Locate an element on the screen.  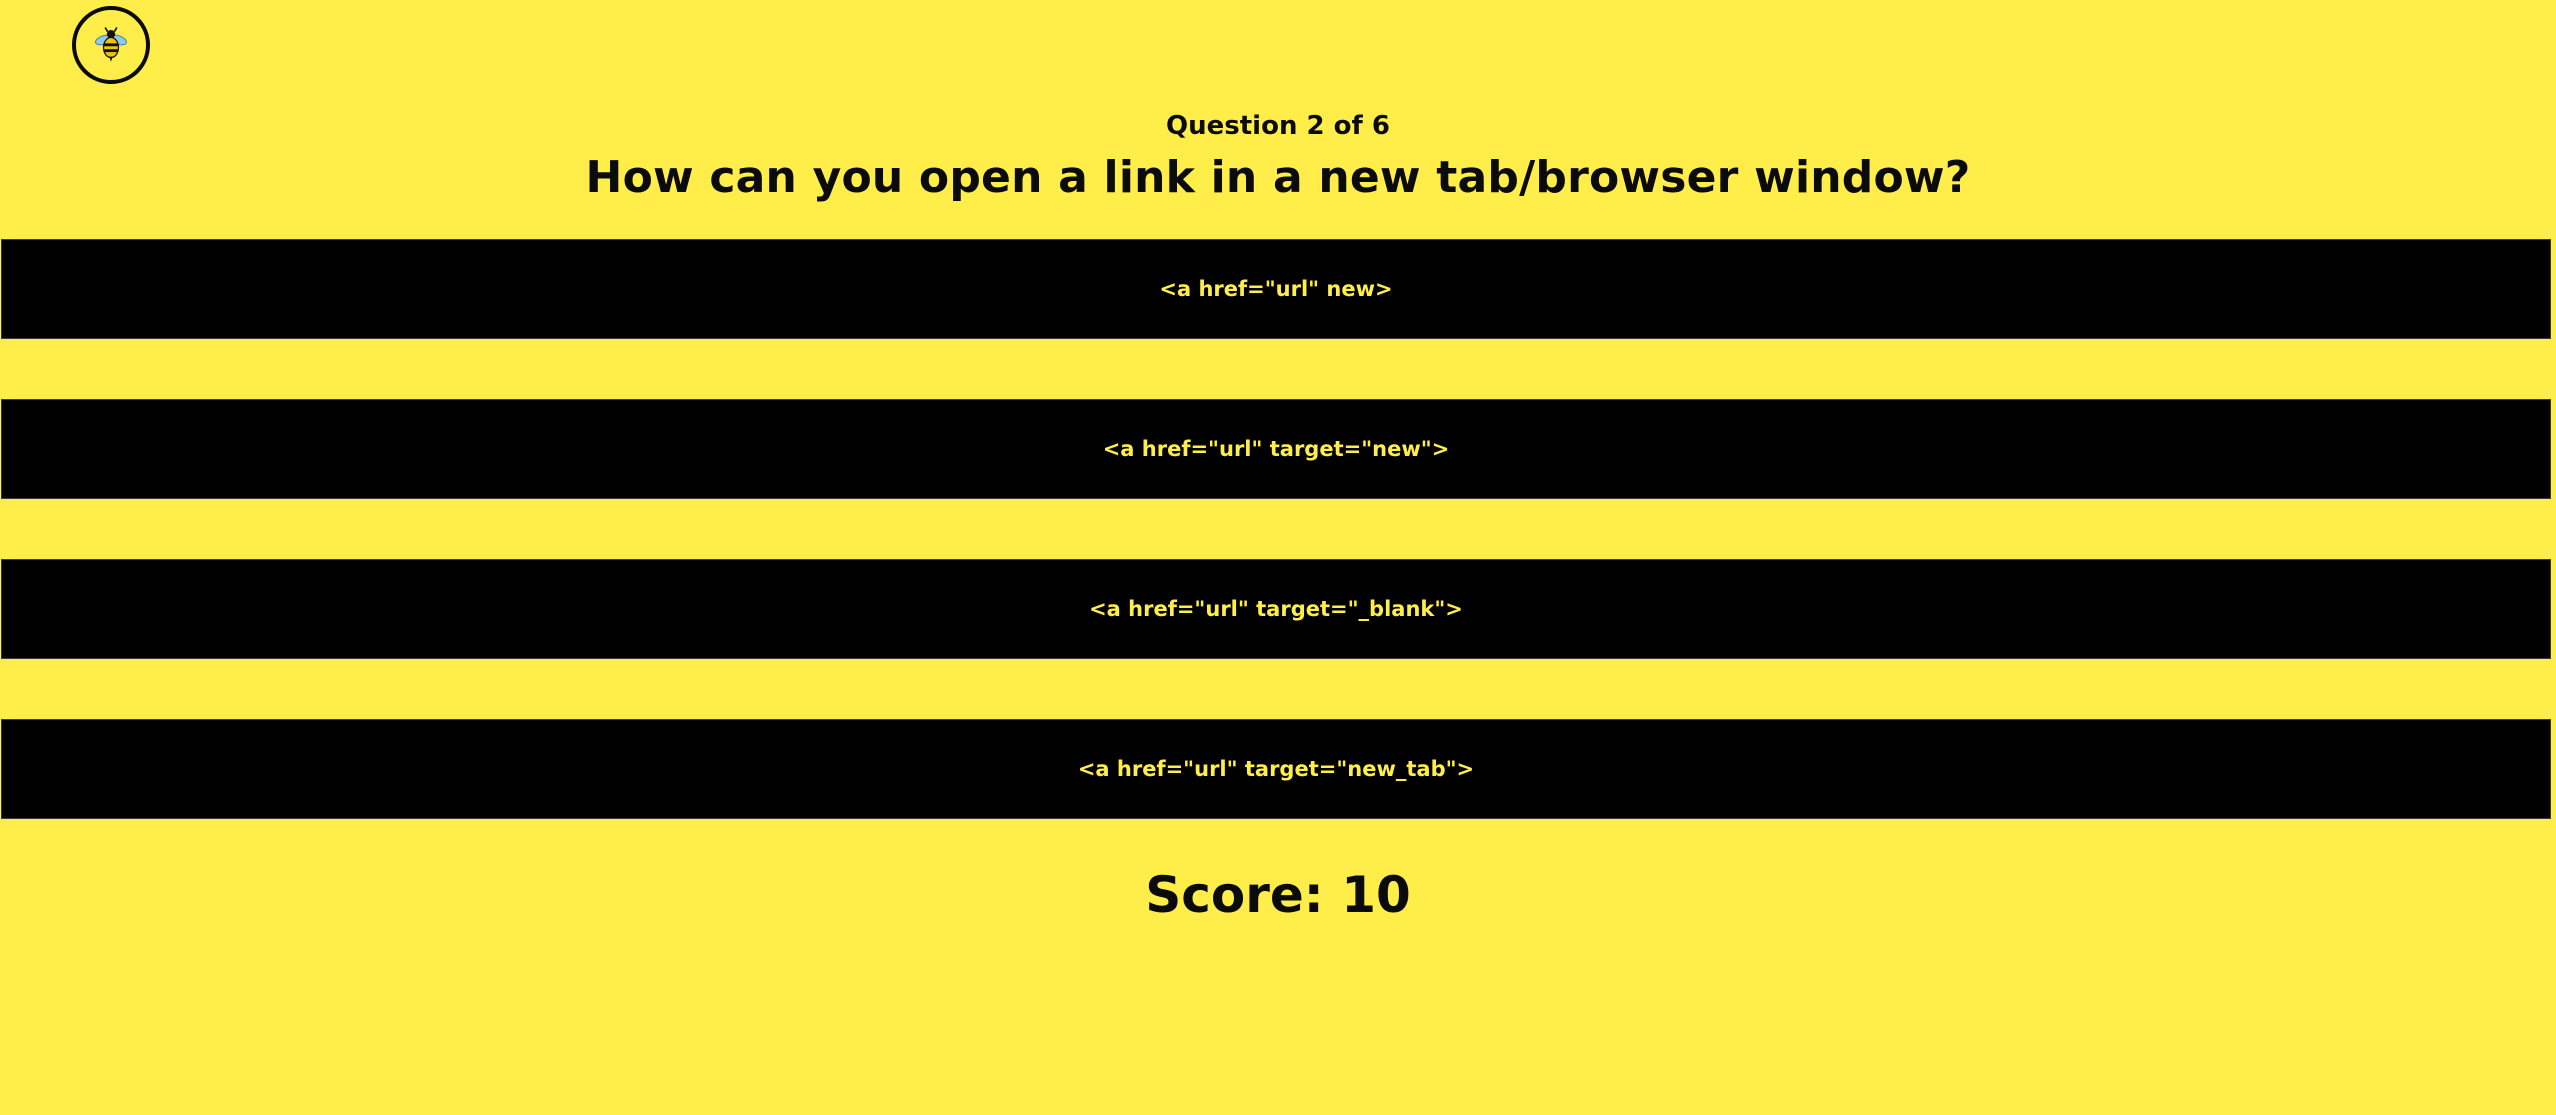
answer-option-4: <a href="url" target="new_tab"> is located at coordinates (1276, 769).